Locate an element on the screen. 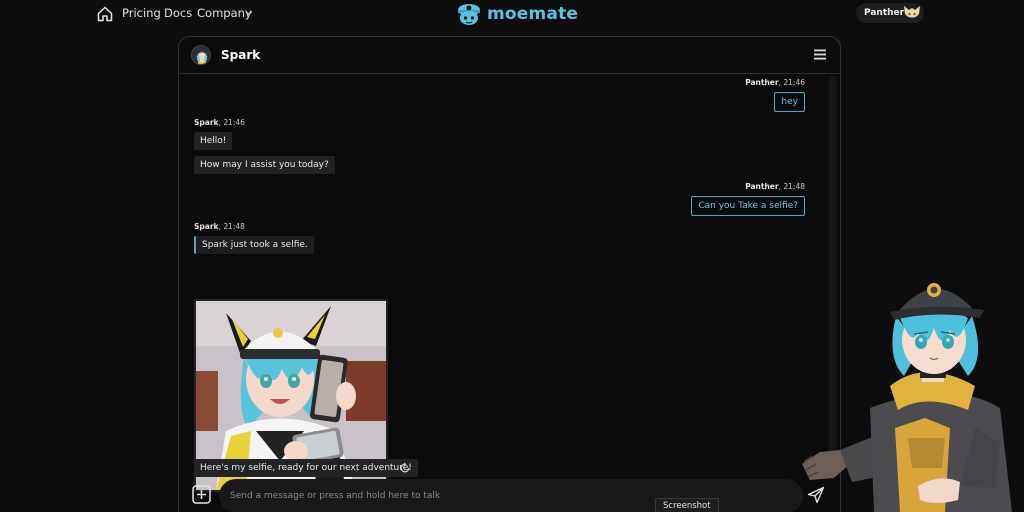 Image resolution: width=1024 pixels, height=512 pixels. screenshot-button: Screenshot is located at coordinates (687, 505).